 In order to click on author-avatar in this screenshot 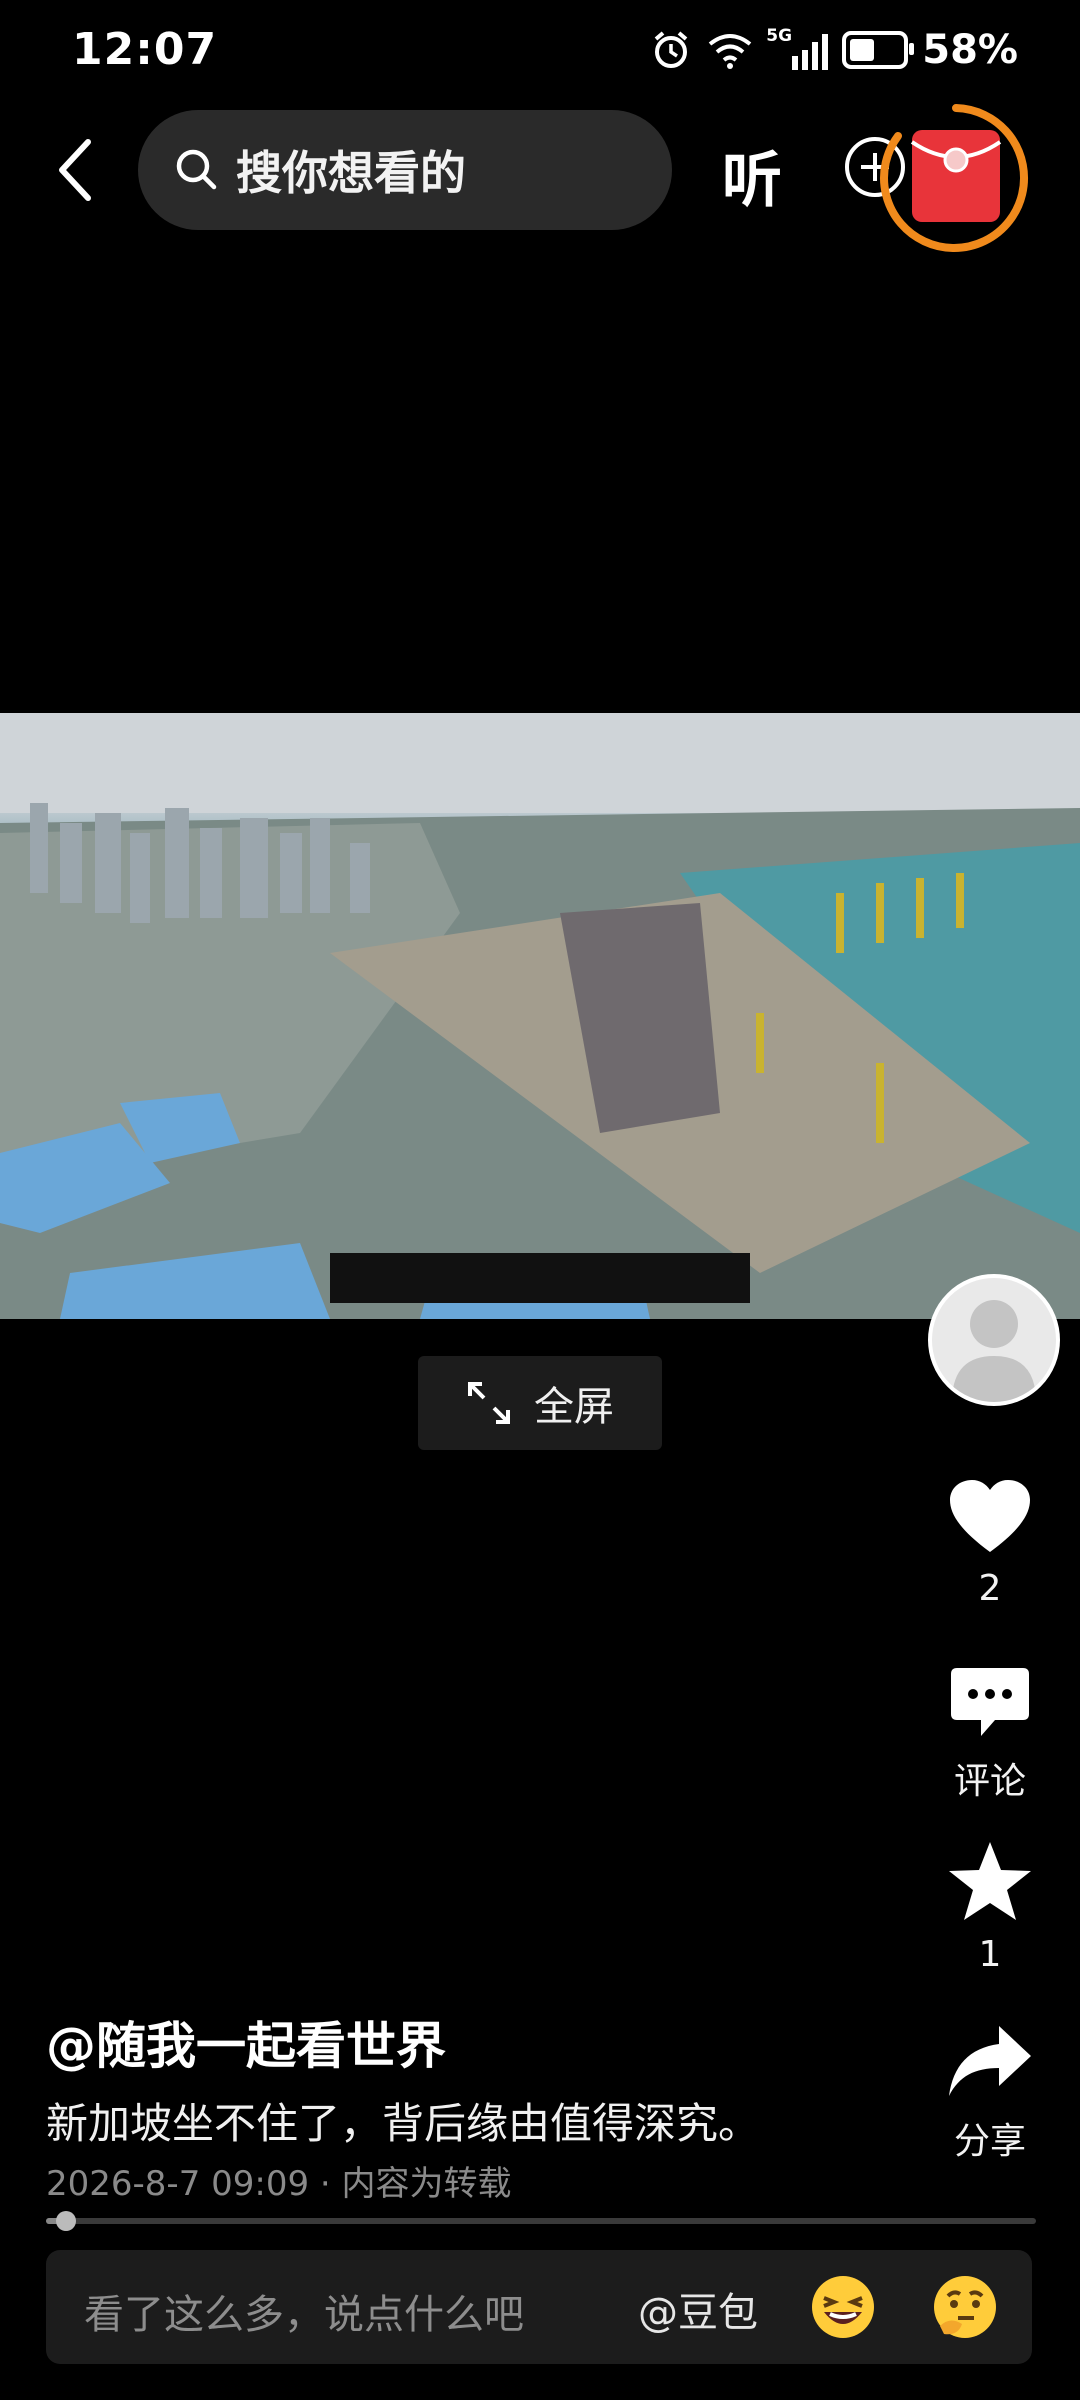, I will do `click(994, 1340)`.